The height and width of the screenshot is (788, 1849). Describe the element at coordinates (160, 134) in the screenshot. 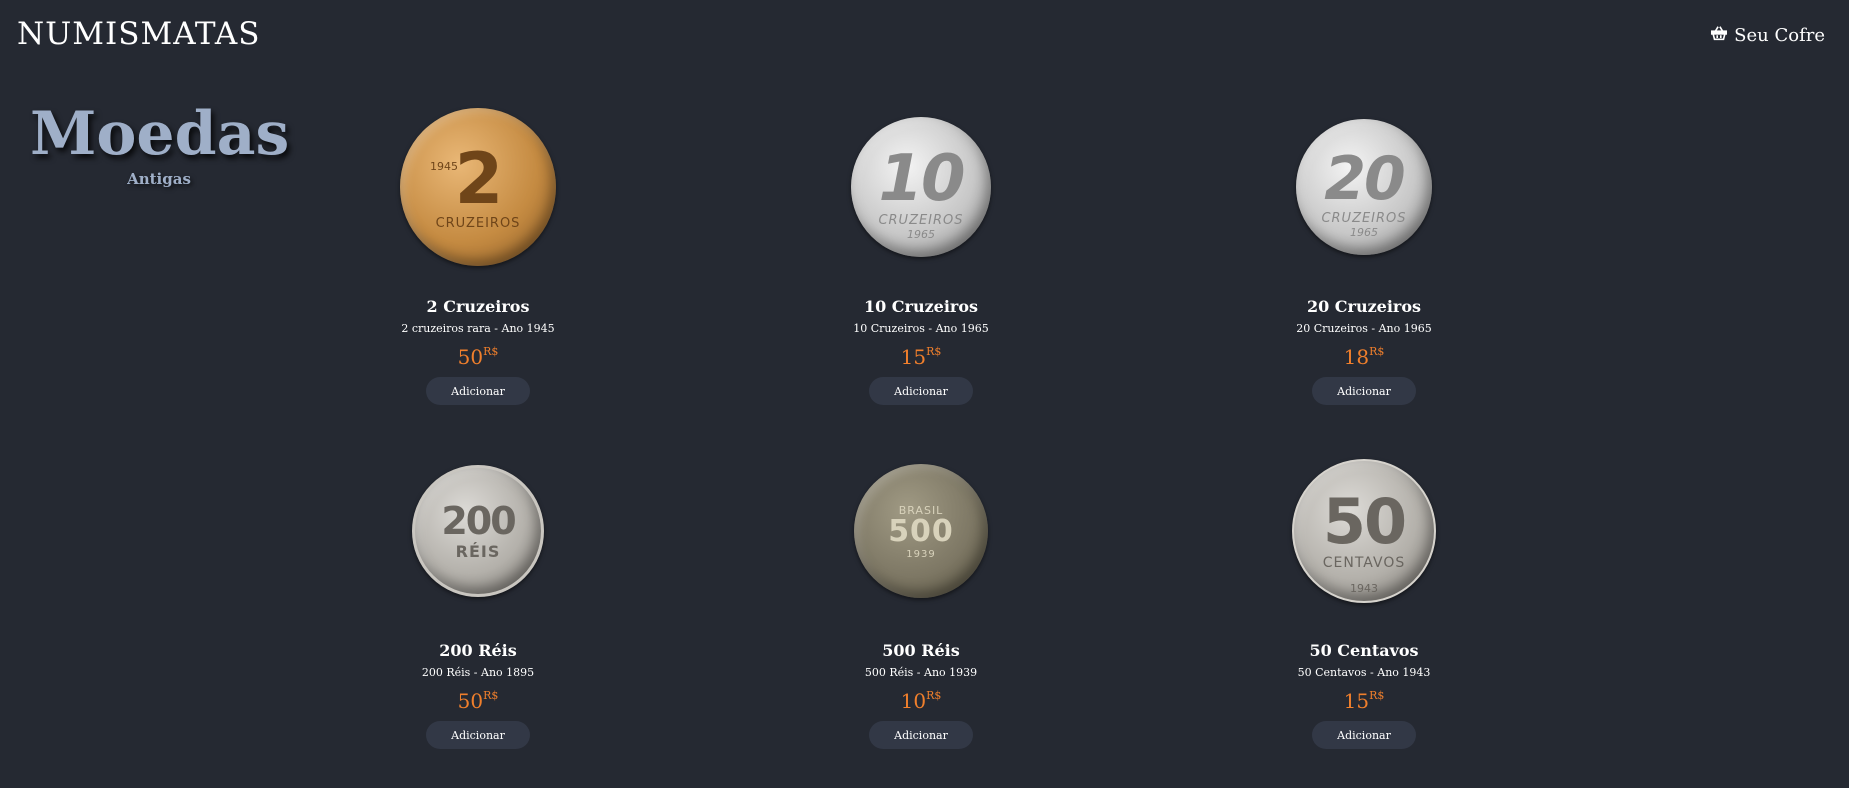

I see `hero-title: Moedas` at that location.